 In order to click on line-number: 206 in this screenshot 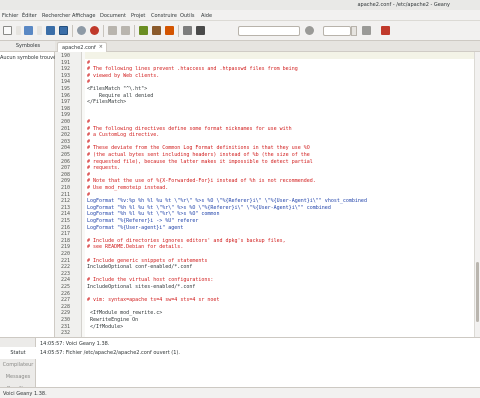, I will do `click(66, 161)`.